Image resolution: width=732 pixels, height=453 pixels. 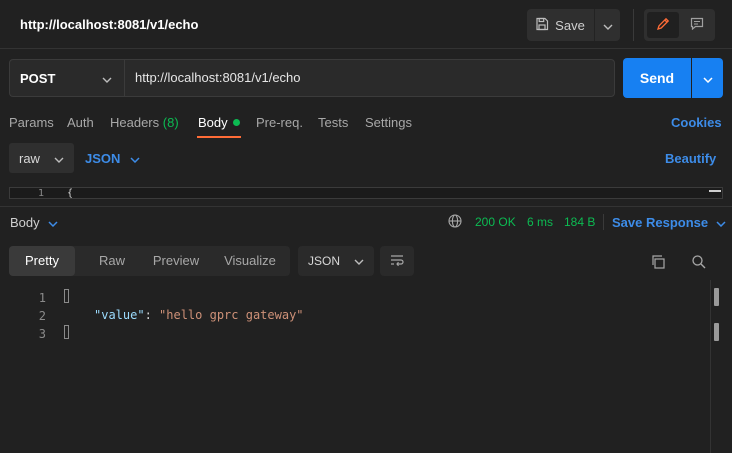 I want to click on header-separator, so click(x=366, y=48).